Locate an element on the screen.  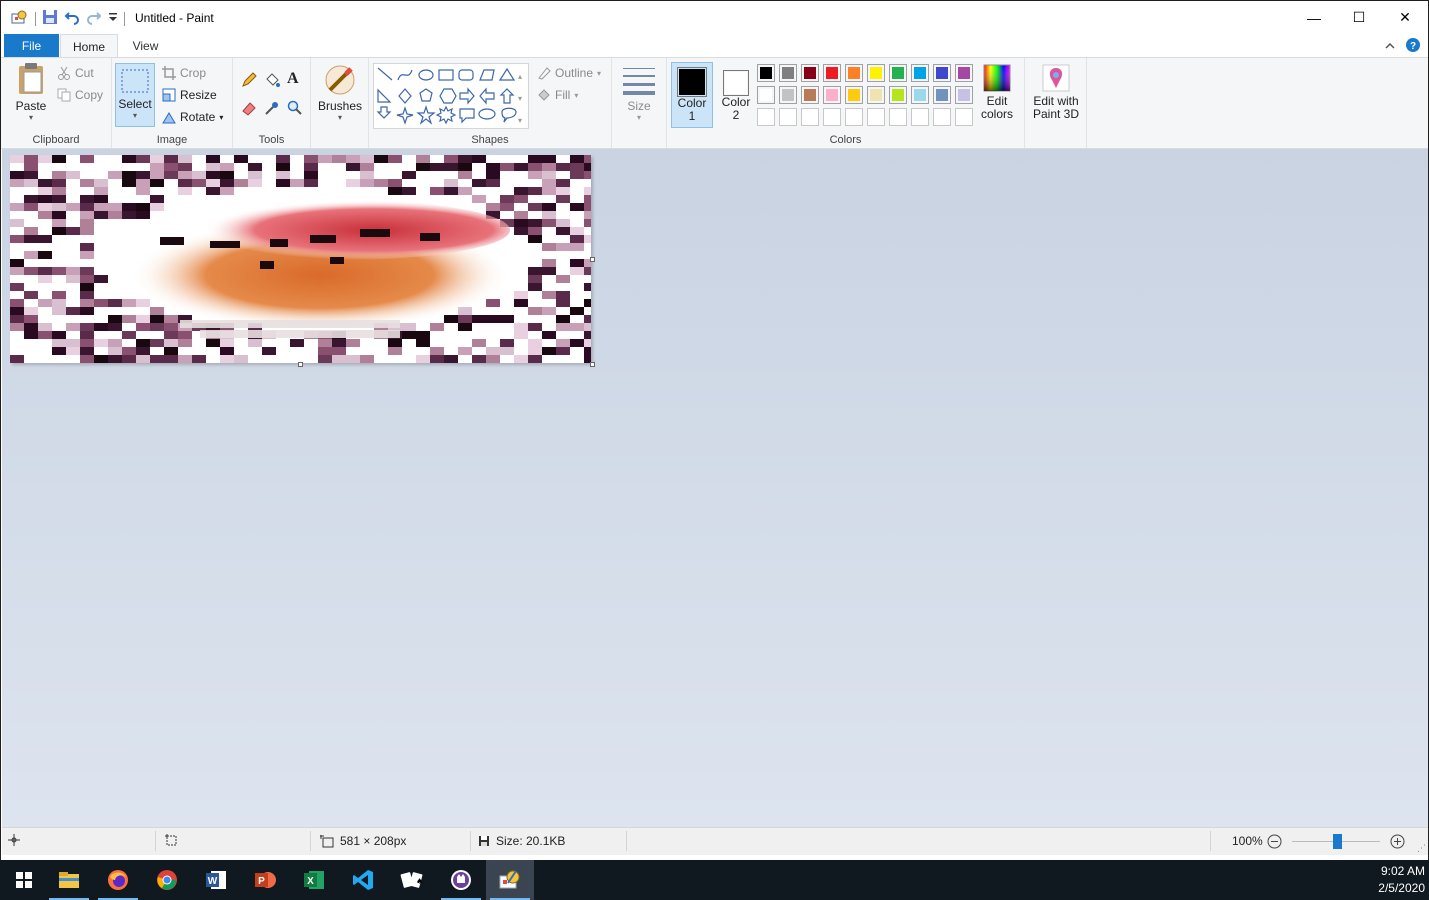
text-tool-icon: A is located at coordinates (293, 79).